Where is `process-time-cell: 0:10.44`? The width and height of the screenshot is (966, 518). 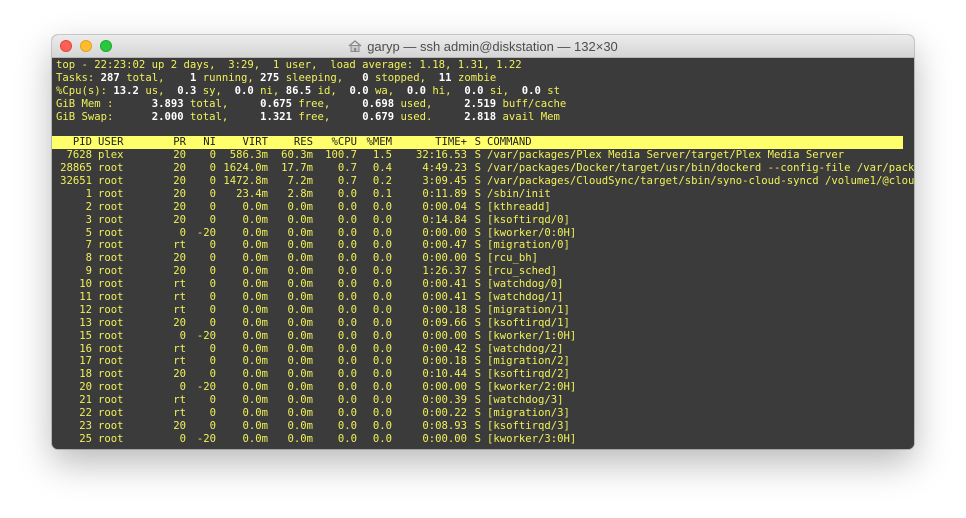 process-time-cell: 0:10.44 is located at coordinates (444, 374).